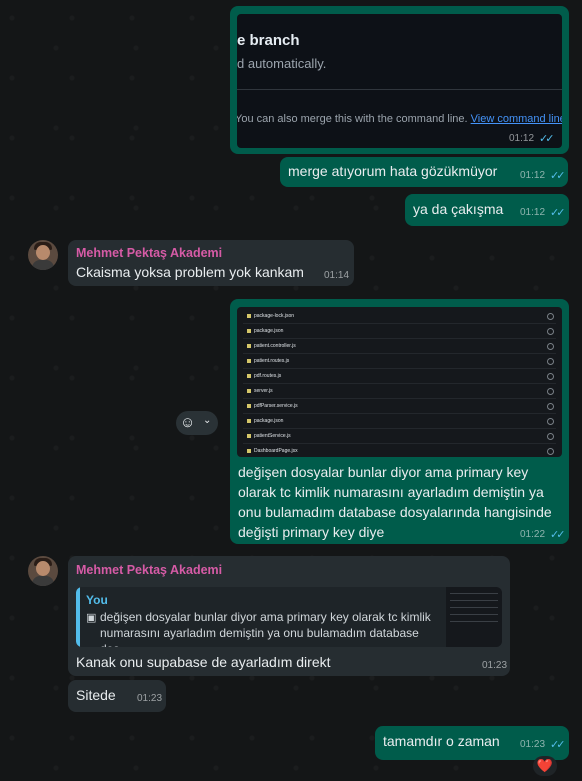  What do you see at coordinates (197, 423) in the screenshot?
I see `add-reaction-button: ☺ ⌄` at bounding box center [197, 423].